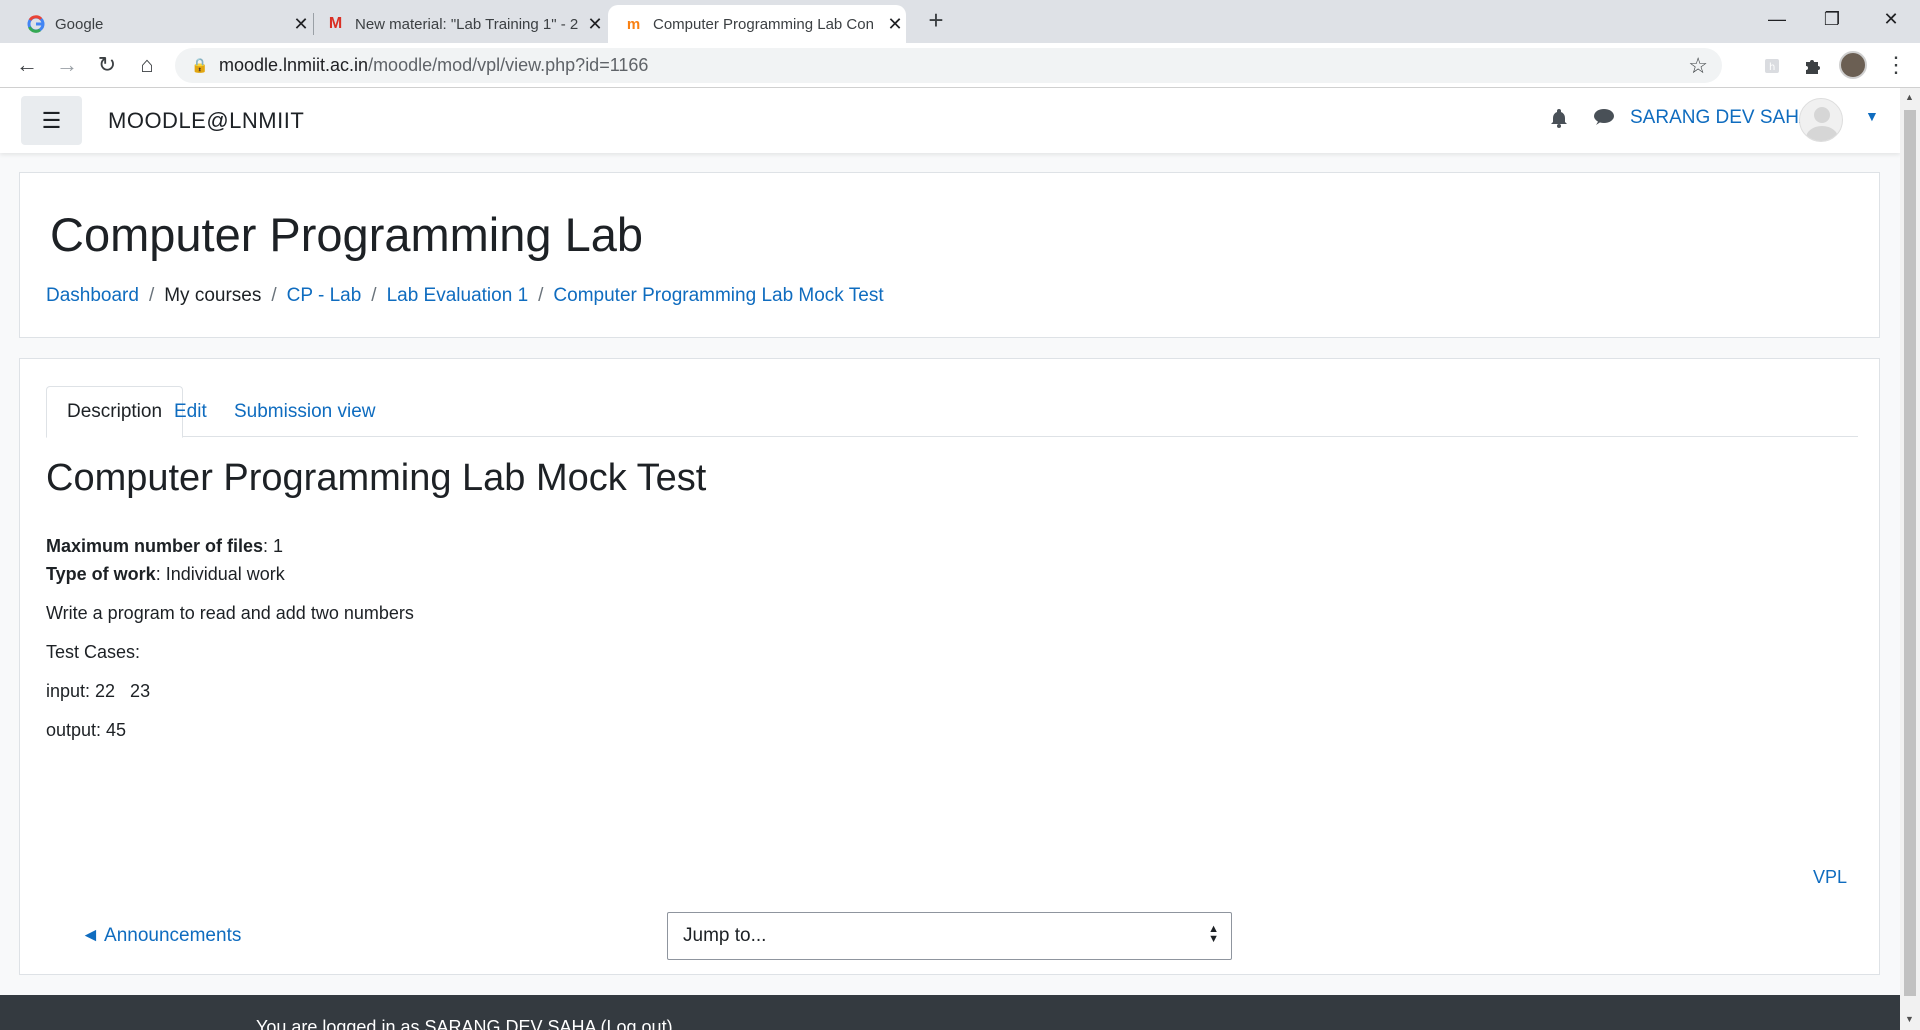 The image size is (1920, 1030). I want to click on url-path: /moodle/mod/vpl/view.php?id=1166, so click(508, 65).